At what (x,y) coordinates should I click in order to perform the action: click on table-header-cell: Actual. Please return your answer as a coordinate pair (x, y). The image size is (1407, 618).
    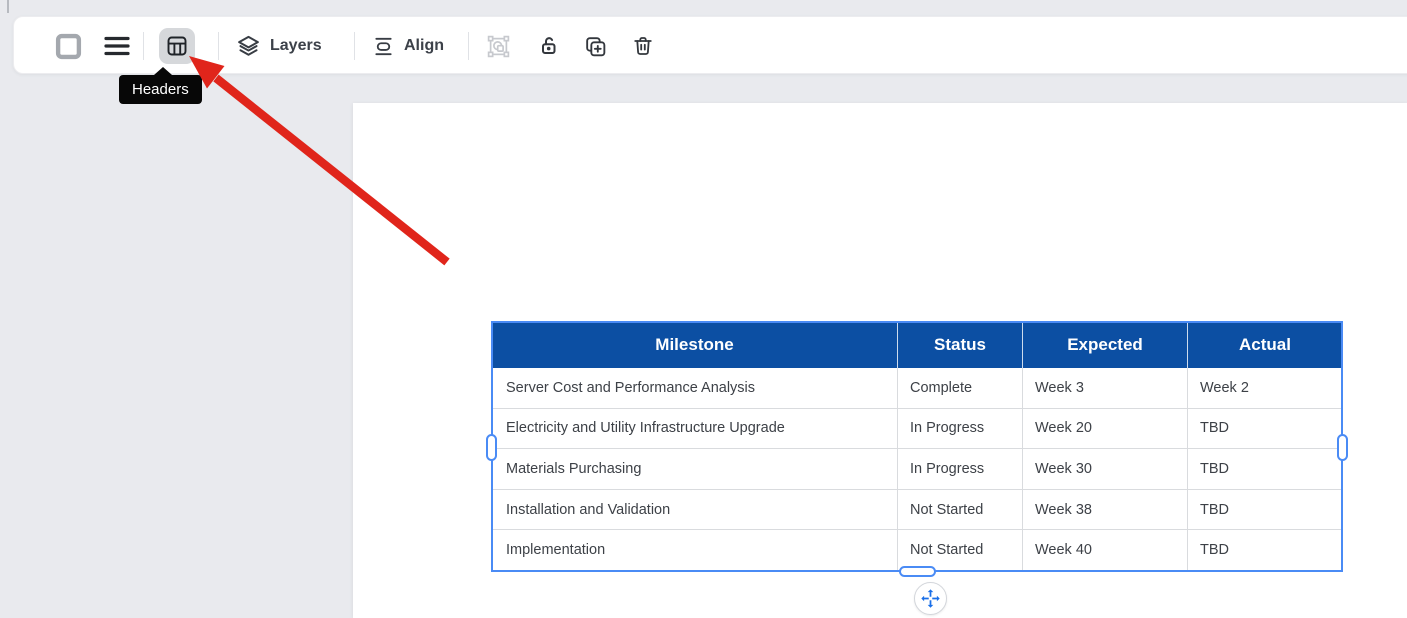
    Looking at the image, I should click on (1265, 345).